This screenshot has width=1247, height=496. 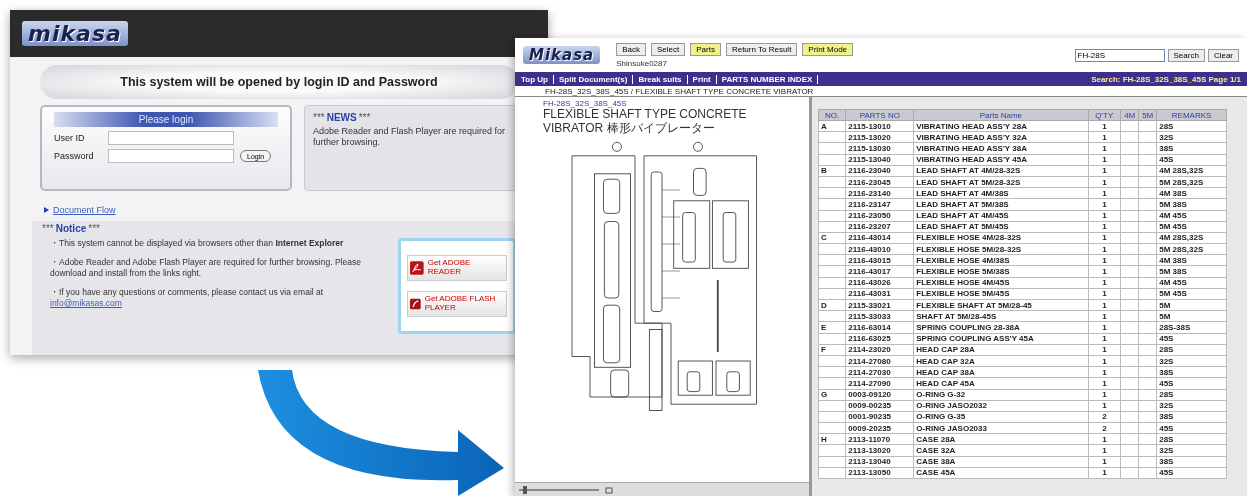 What do you see at coordinates (1000, 439) in the screenshot?
I see `table-cell: CASE 28A` at bounding box center [1000, 439].